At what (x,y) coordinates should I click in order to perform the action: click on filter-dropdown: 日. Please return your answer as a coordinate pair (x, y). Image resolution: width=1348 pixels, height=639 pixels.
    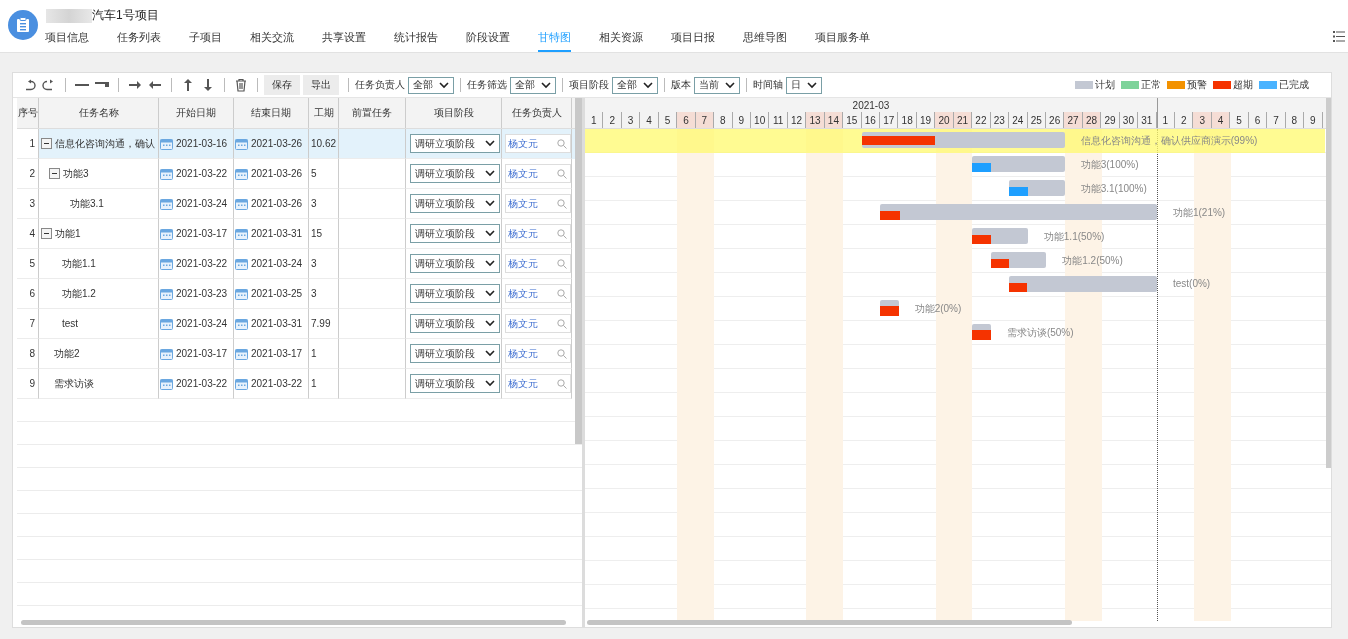
    Looking at the image, I should click on (804, 85).